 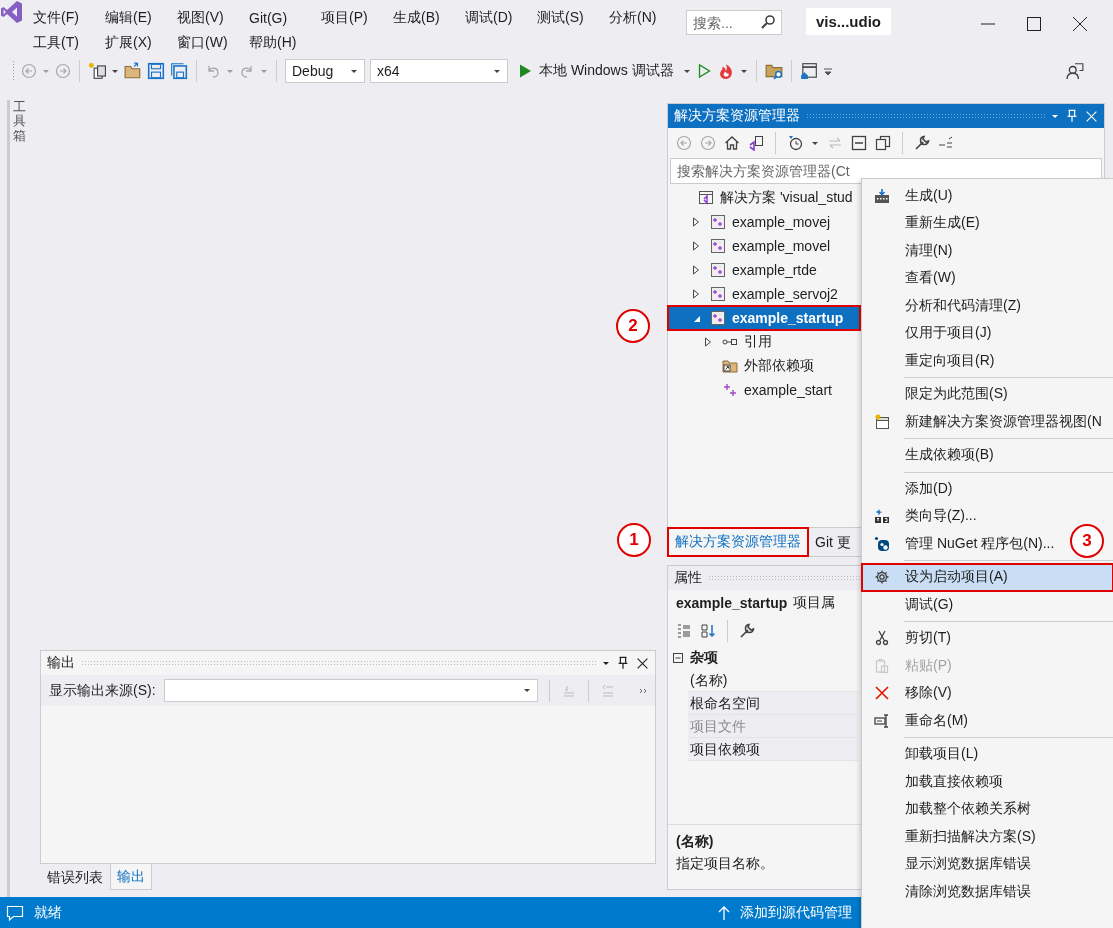 What do you see at coordinates (688, 578) in the screenshot?
I see `panel-title: 属性` at bounding box center [688, 578].